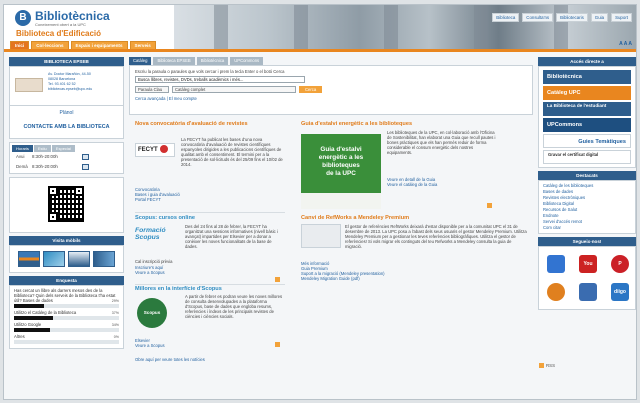 Image resolution: width=640 pixels, height=403 pixels. What do you see at coordinates (66, 327) in the screenshot?
I see `survey-bar: 34%` at bounding box center [66, 327].